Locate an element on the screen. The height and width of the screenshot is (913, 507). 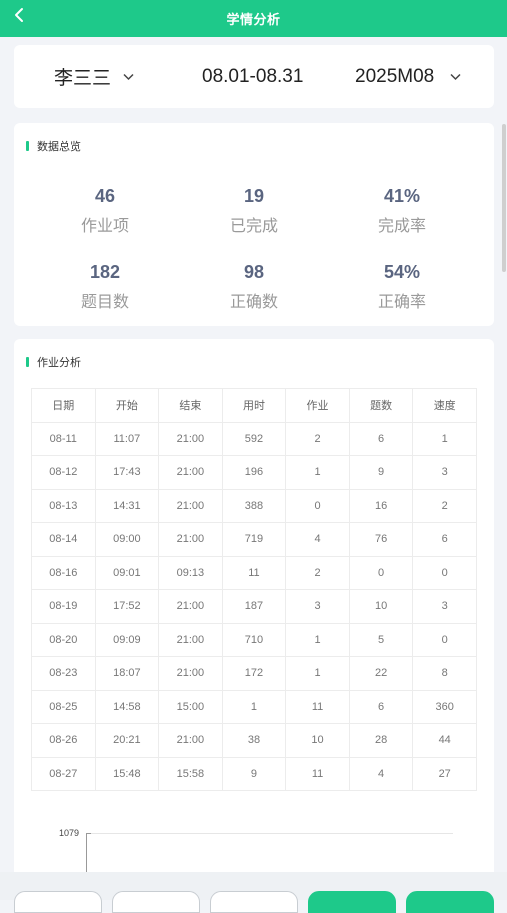
table-row: 08-27 15:48 15:58 9 11 4 27 is located at coordinates (254, 773).